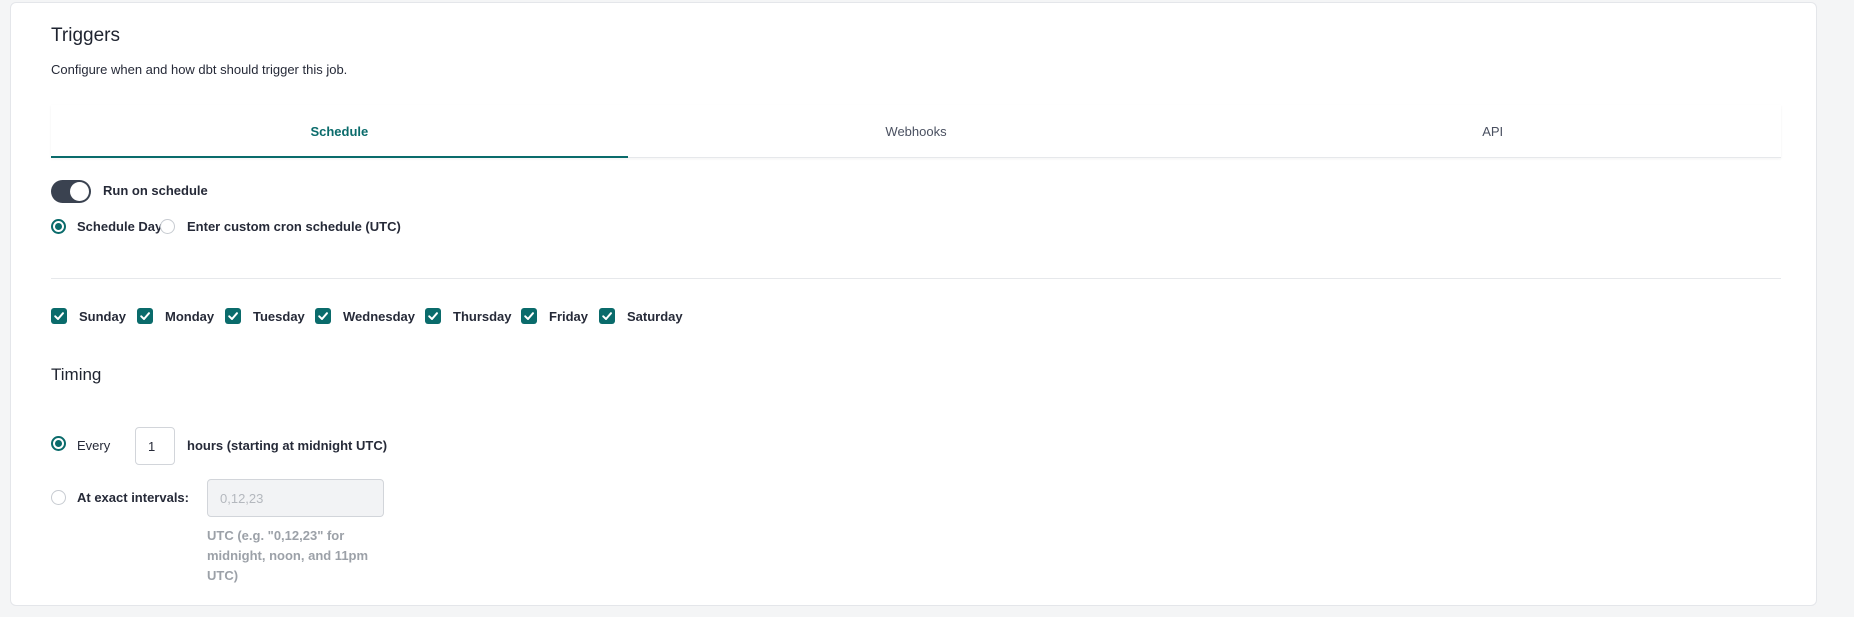 Image resolution: width=1854 pixels, height=617 pixels. I want to click on run-on-schedule-toggle, so click(71, 191).